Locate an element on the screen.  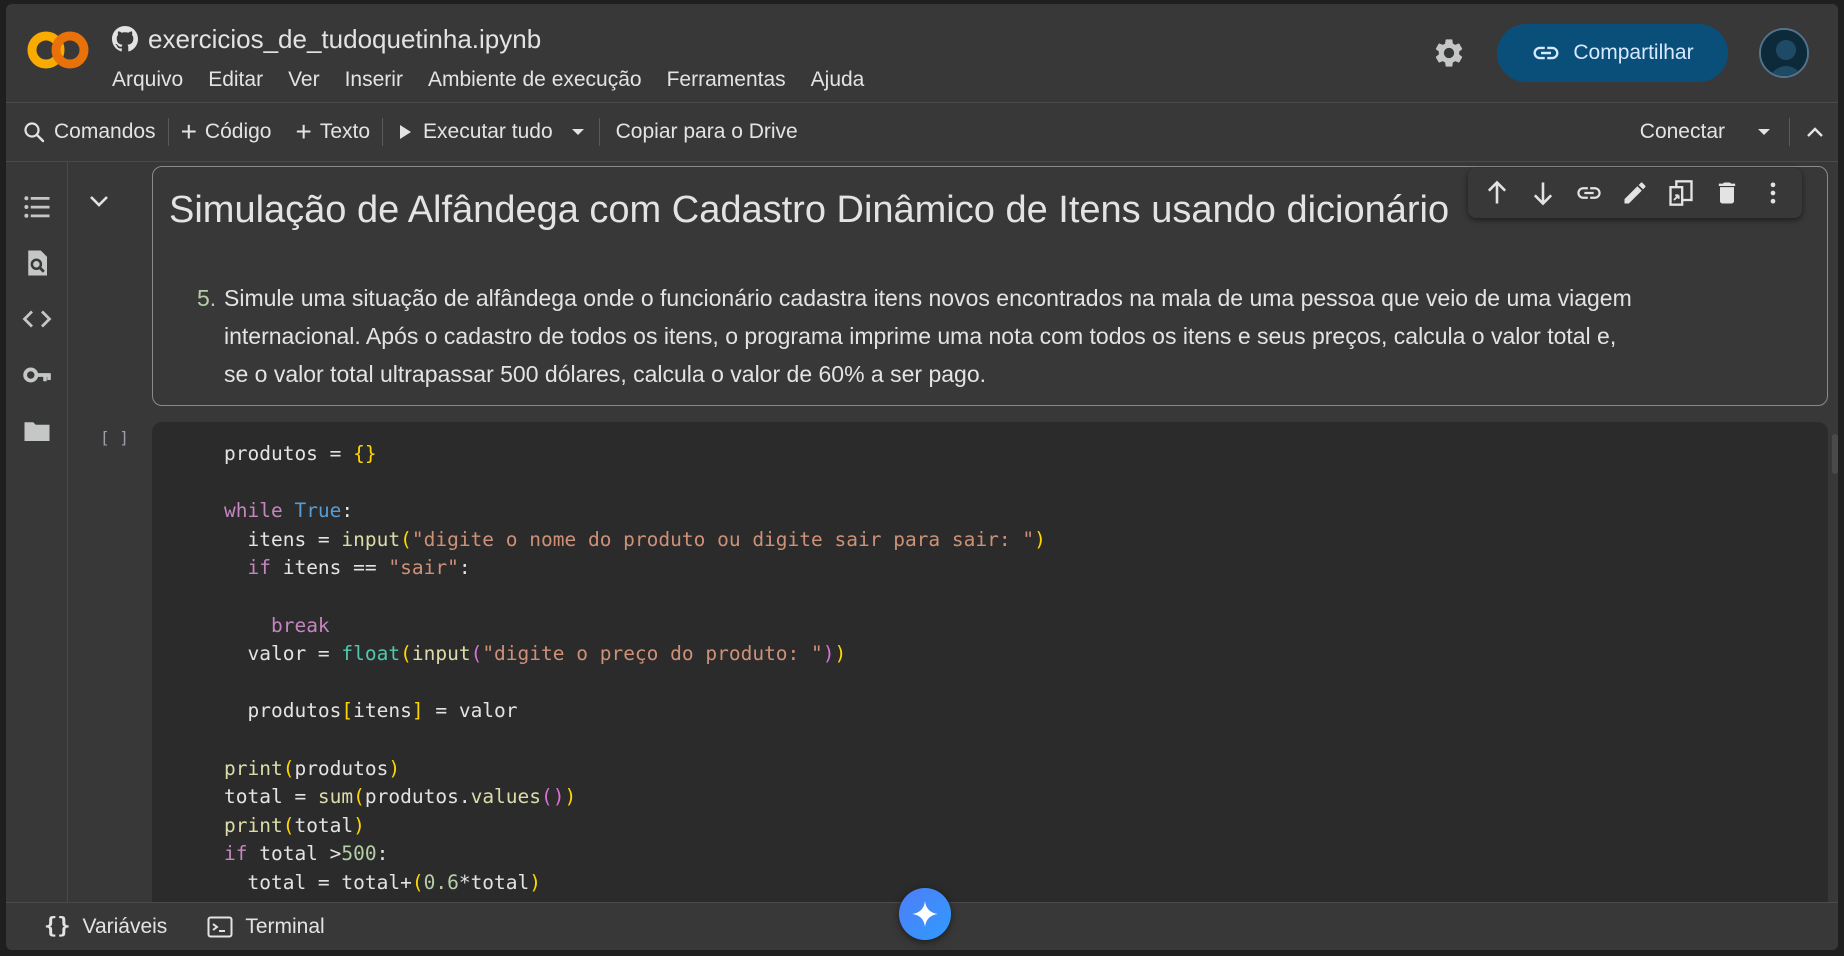
connect-button: Conectar is located at coordinates (1682, 132).